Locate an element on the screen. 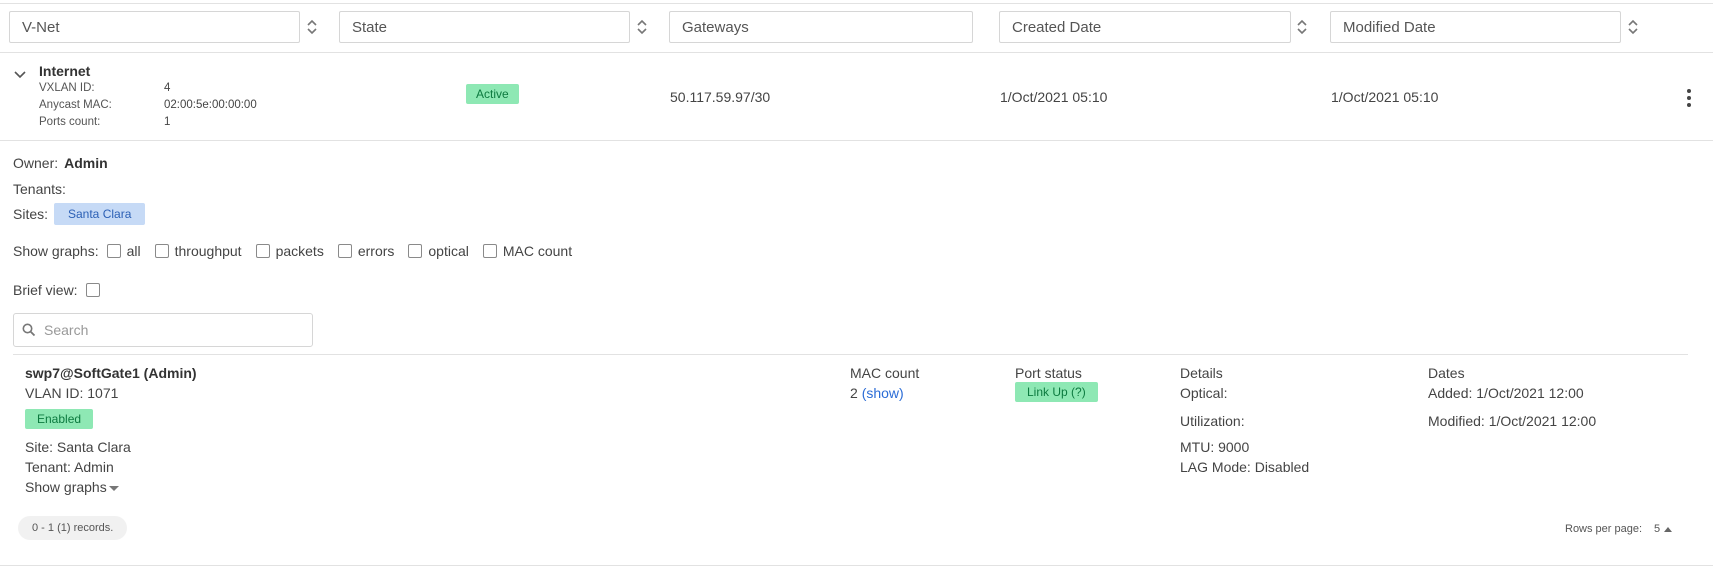 The image size is (1713, 570). rows-per-page-select: 5 is located at coordinates (1663, 529).